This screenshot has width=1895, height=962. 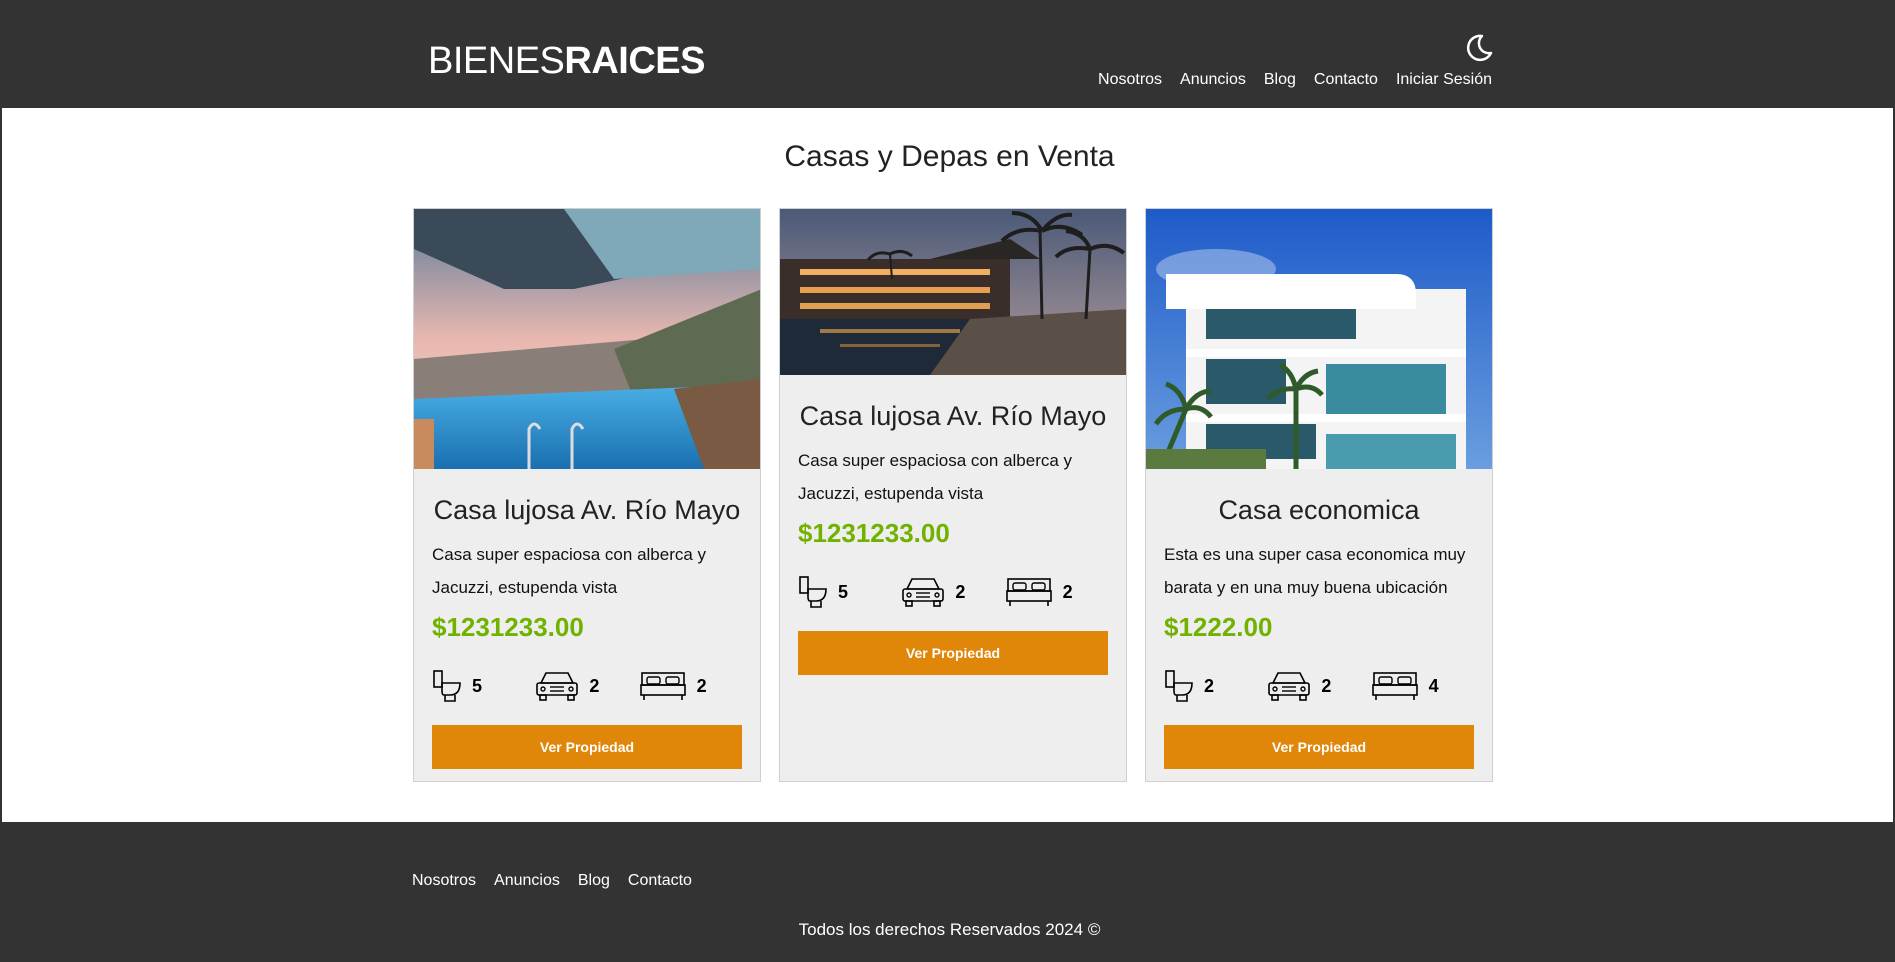 What do you see at coordinates (949, 156) in the screenshot?
I see `page-title: Casas y Depas en Venta` at bounding box center [949, 156].